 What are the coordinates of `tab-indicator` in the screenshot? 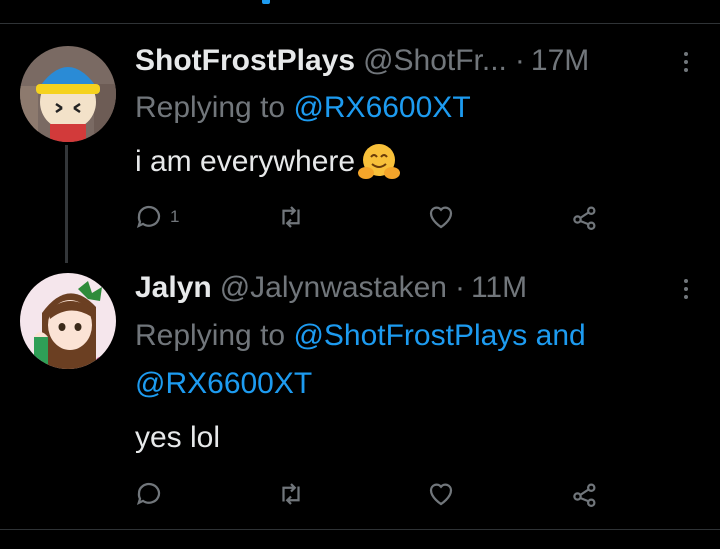 It's located at (266, 2).